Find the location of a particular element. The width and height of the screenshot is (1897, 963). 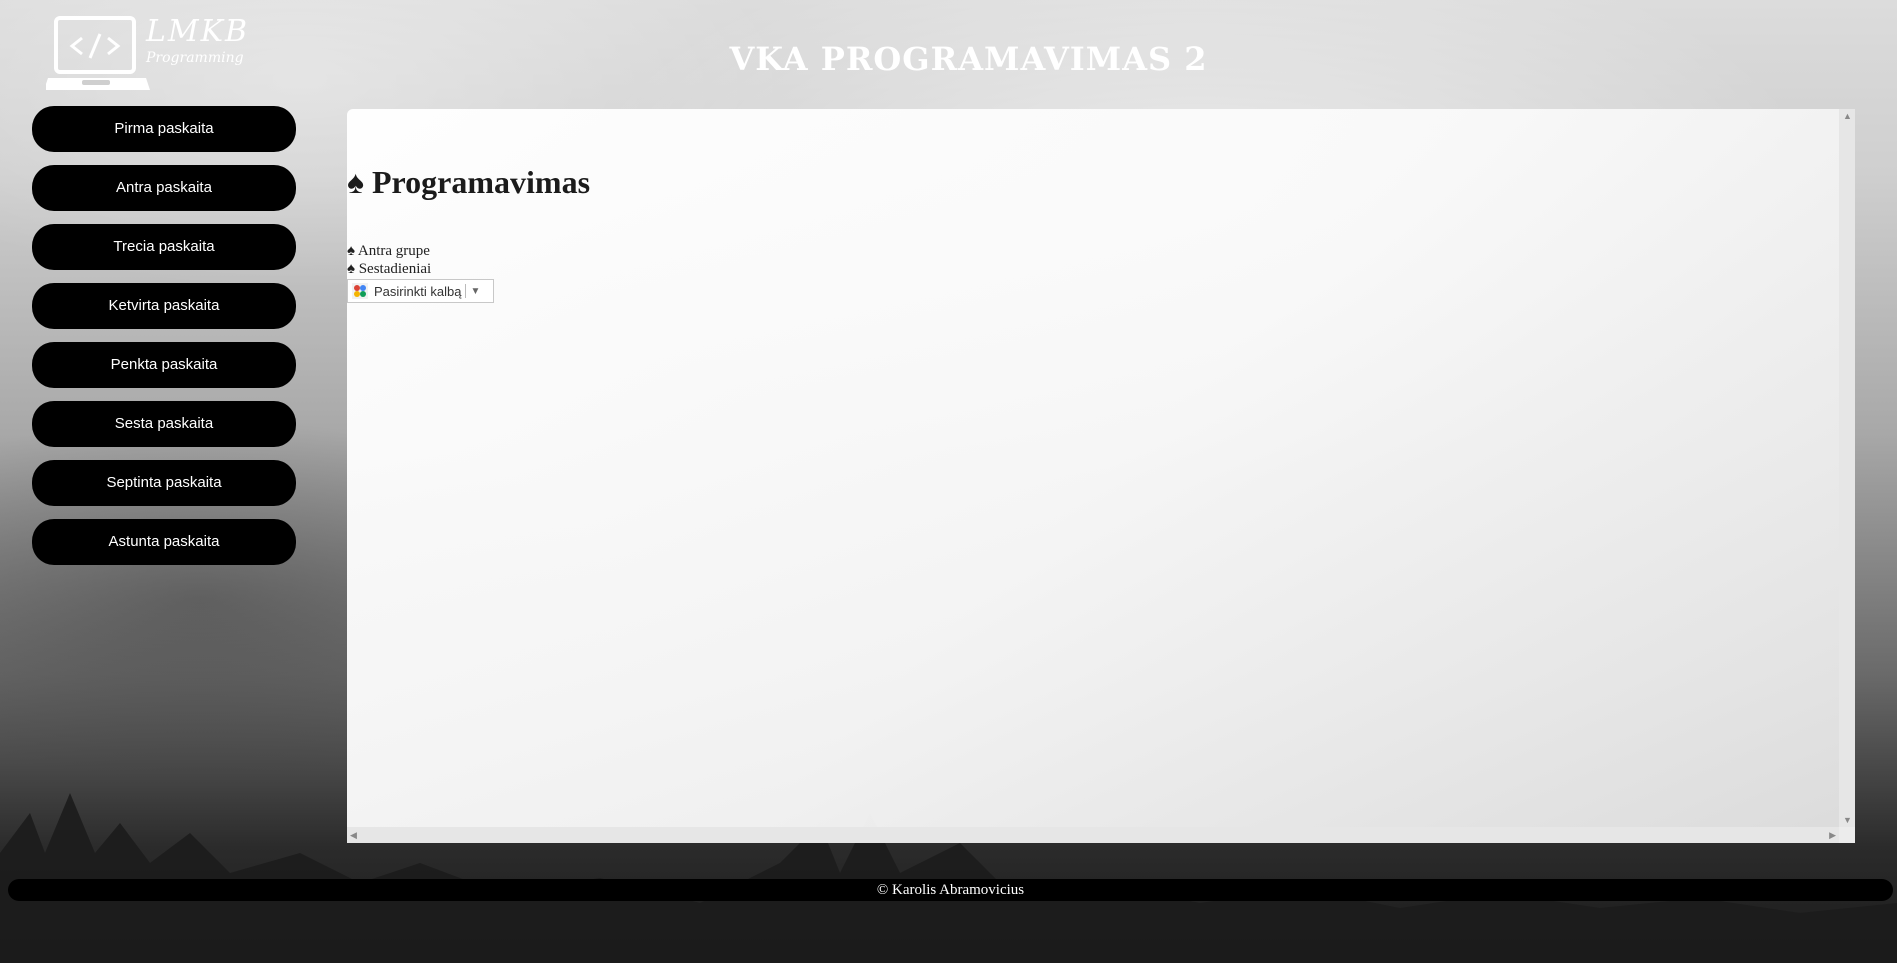

vertical-scrollbar: ▲ ▼ is located at coordinates (1847, 468).